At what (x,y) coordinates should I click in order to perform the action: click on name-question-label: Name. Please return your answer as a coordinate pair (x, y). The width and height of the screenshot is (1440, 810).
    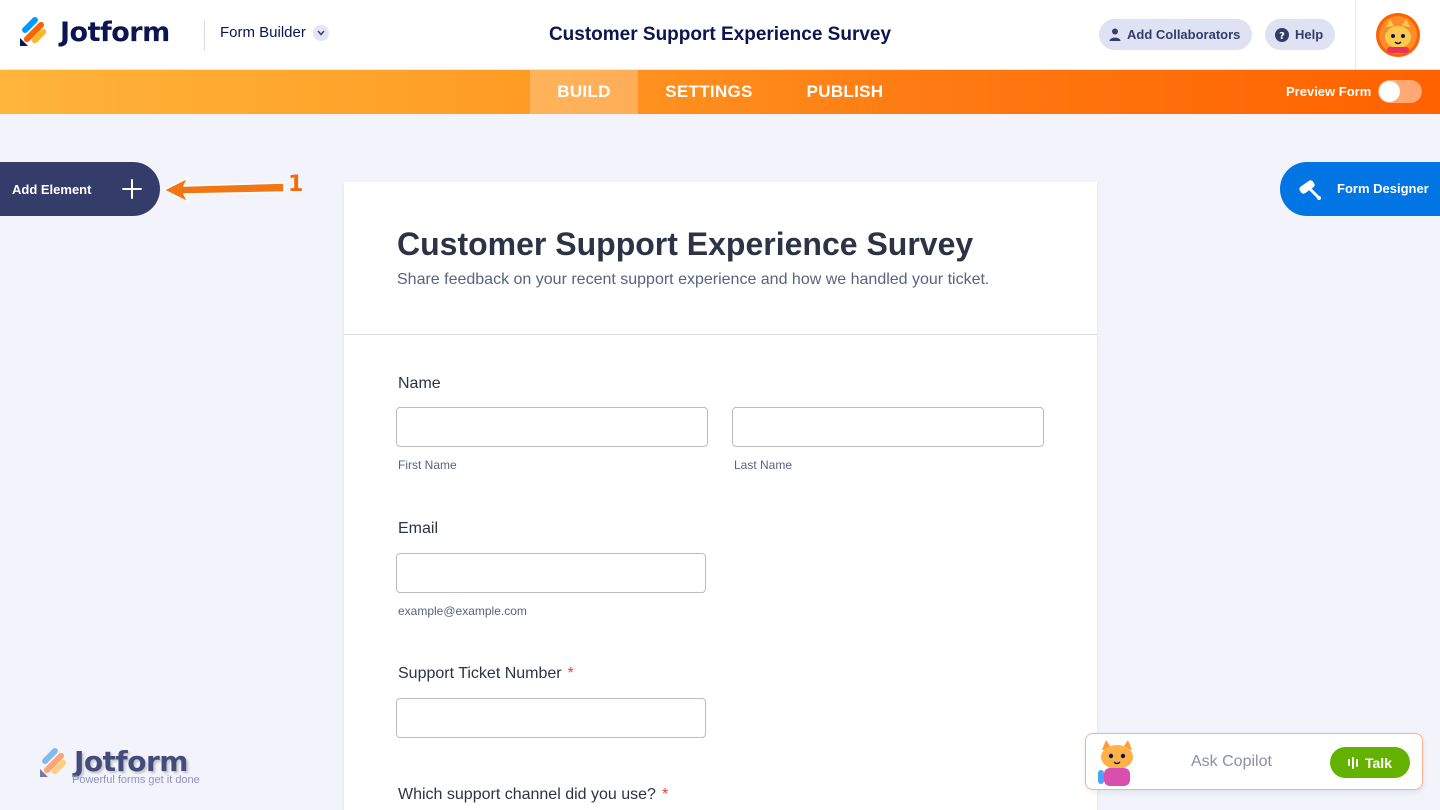
    Looking at the image, I should click on (419, 384).